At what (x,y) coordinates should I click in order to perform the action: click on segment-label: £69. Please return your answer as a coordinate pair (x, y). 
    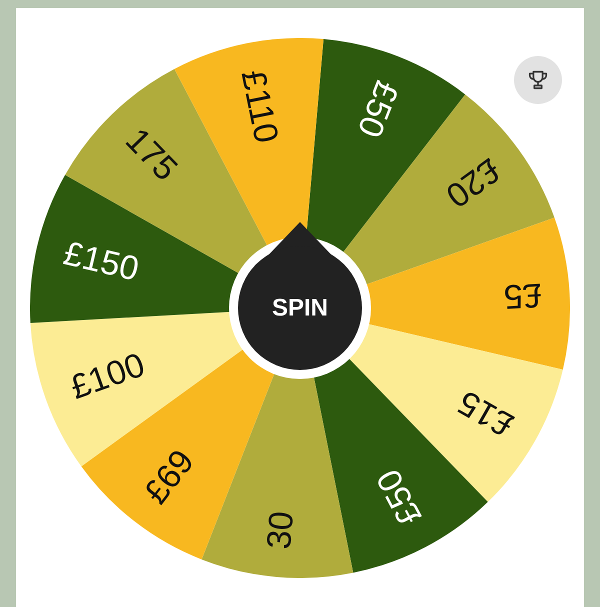
    Looking at the image, I should click on (169, 477).